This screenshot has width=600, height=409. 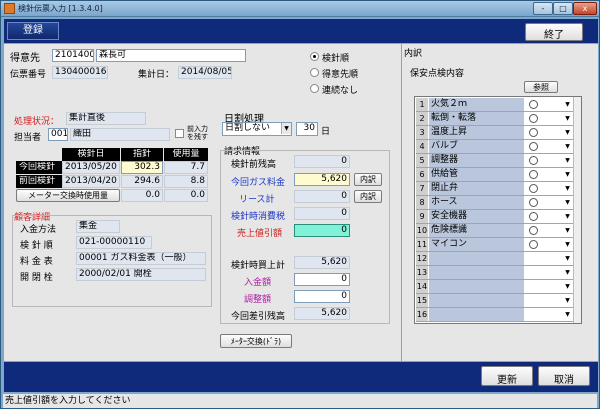 I want to click on maximize-button: □, so click(x=563, y=8).